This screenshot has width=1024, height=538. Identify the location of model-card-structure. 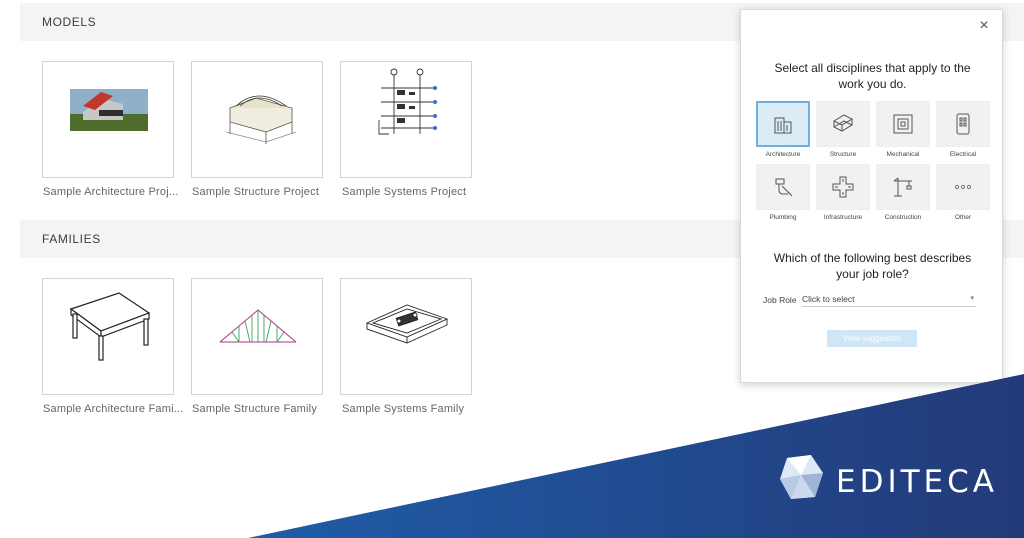
(257, 119).